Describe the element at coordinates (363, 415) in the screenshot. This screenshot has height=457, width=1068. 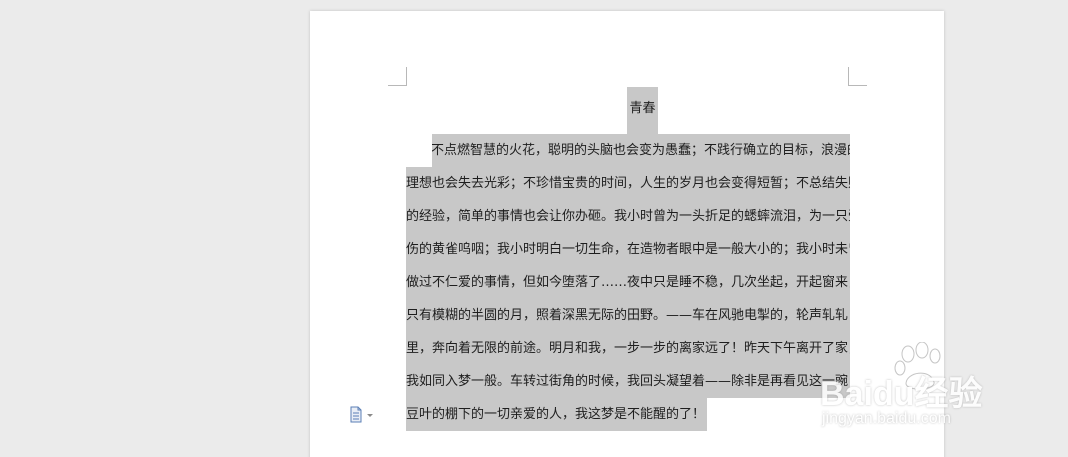
I see `paste-options-icon` at that location.